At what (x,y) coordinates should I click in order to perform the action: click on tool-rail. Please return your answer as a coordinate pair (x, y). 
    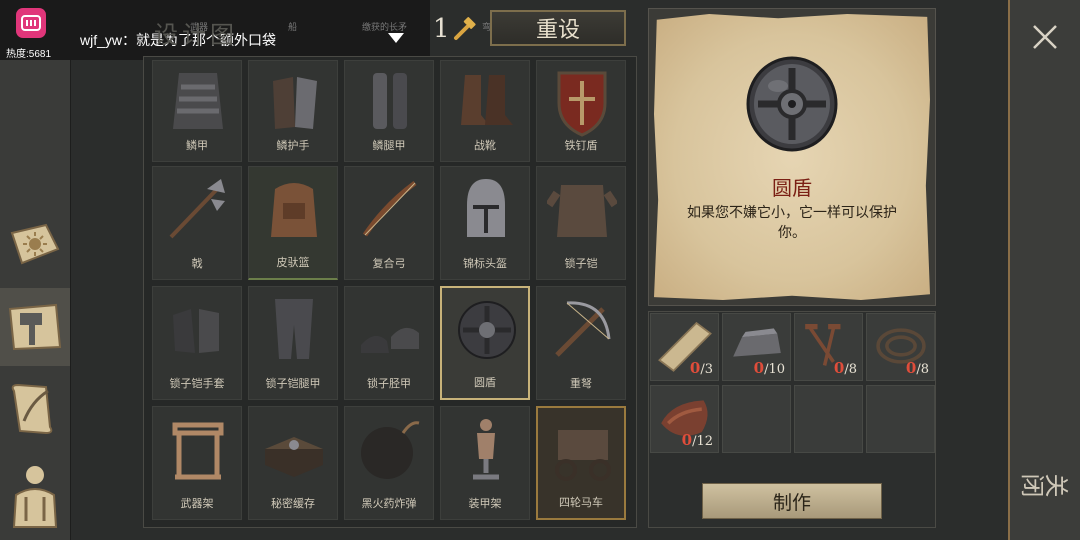
    Looking at the image, I should click on (35, 300).